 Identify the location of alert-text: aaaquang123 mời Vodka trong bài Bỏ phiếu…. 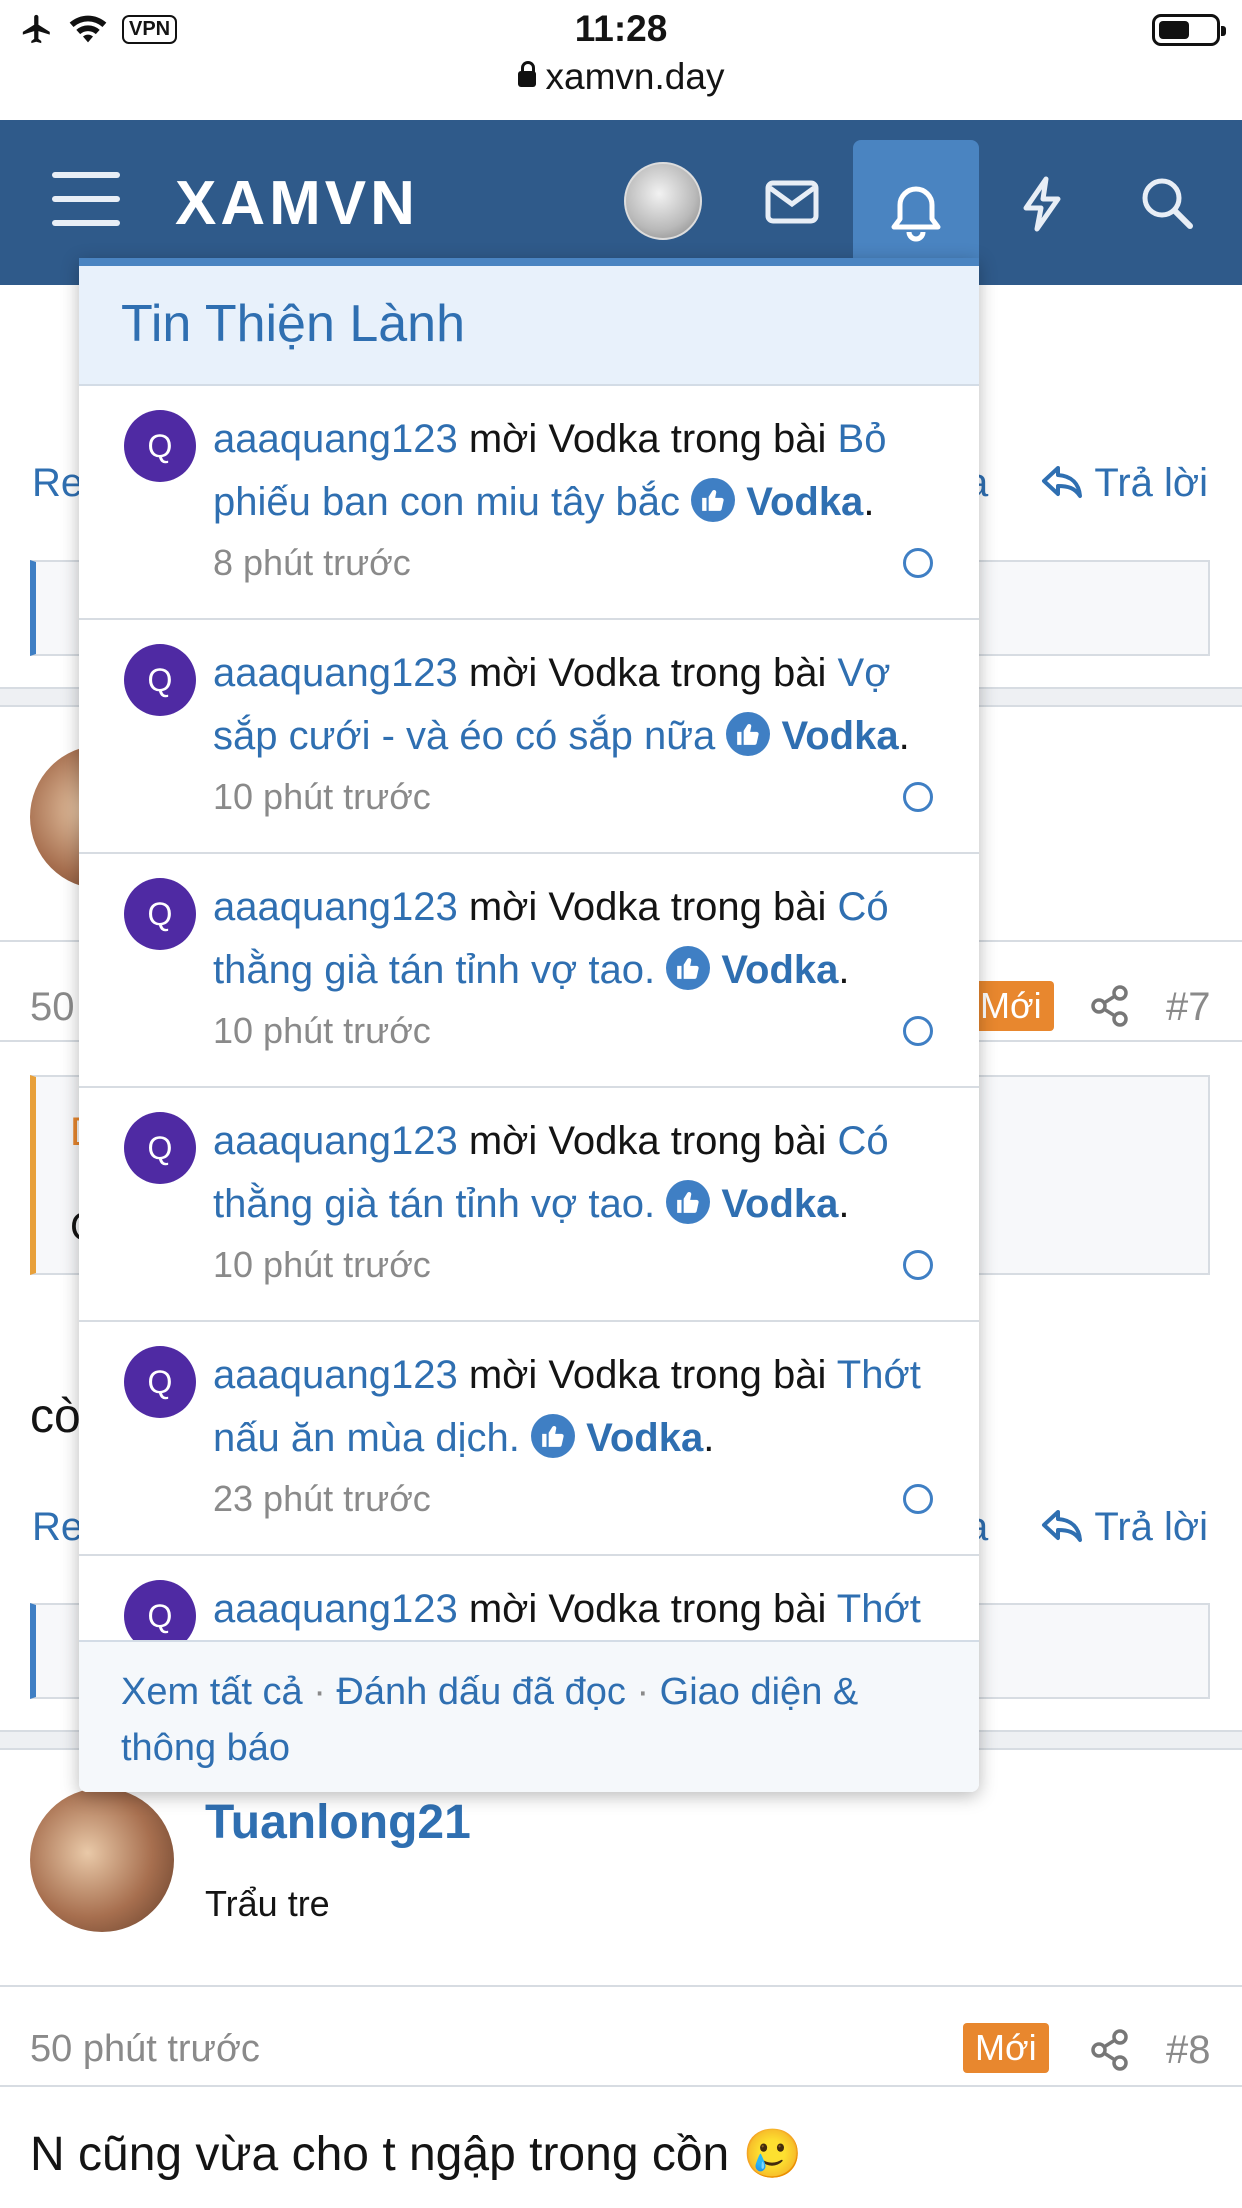
(550, 470).